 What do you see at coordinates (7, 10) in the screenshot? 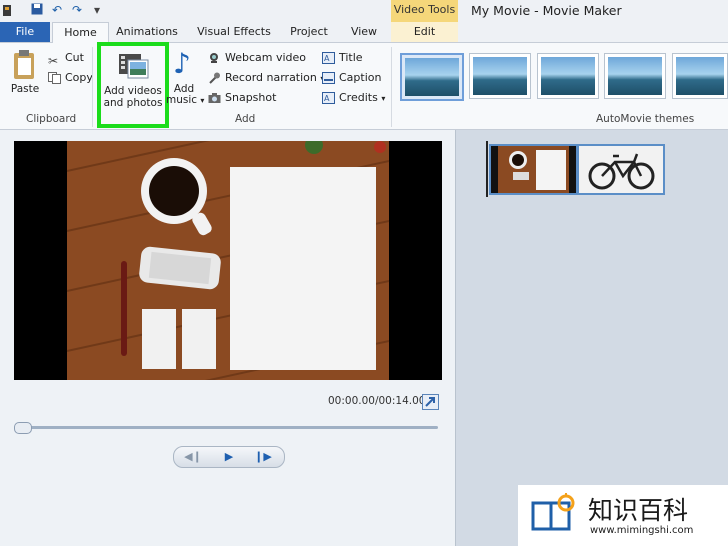
I see `app-icon` at bounding box center [7, 10].